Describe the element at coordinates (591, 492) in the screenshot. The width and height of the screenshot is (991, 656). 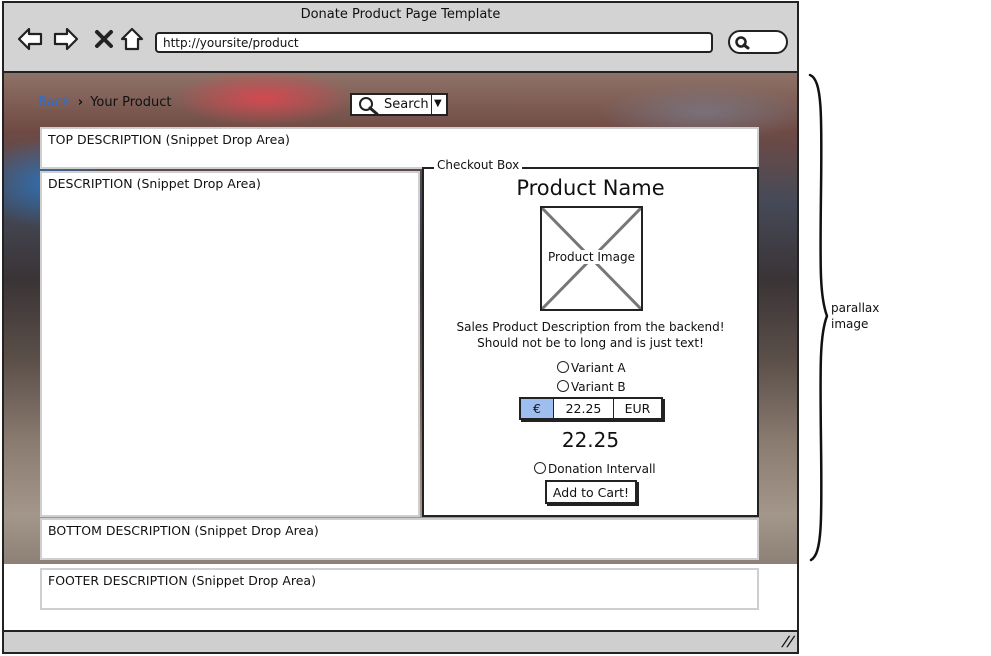
I see `add-to-cart-button: Add to Cart!` at that location.